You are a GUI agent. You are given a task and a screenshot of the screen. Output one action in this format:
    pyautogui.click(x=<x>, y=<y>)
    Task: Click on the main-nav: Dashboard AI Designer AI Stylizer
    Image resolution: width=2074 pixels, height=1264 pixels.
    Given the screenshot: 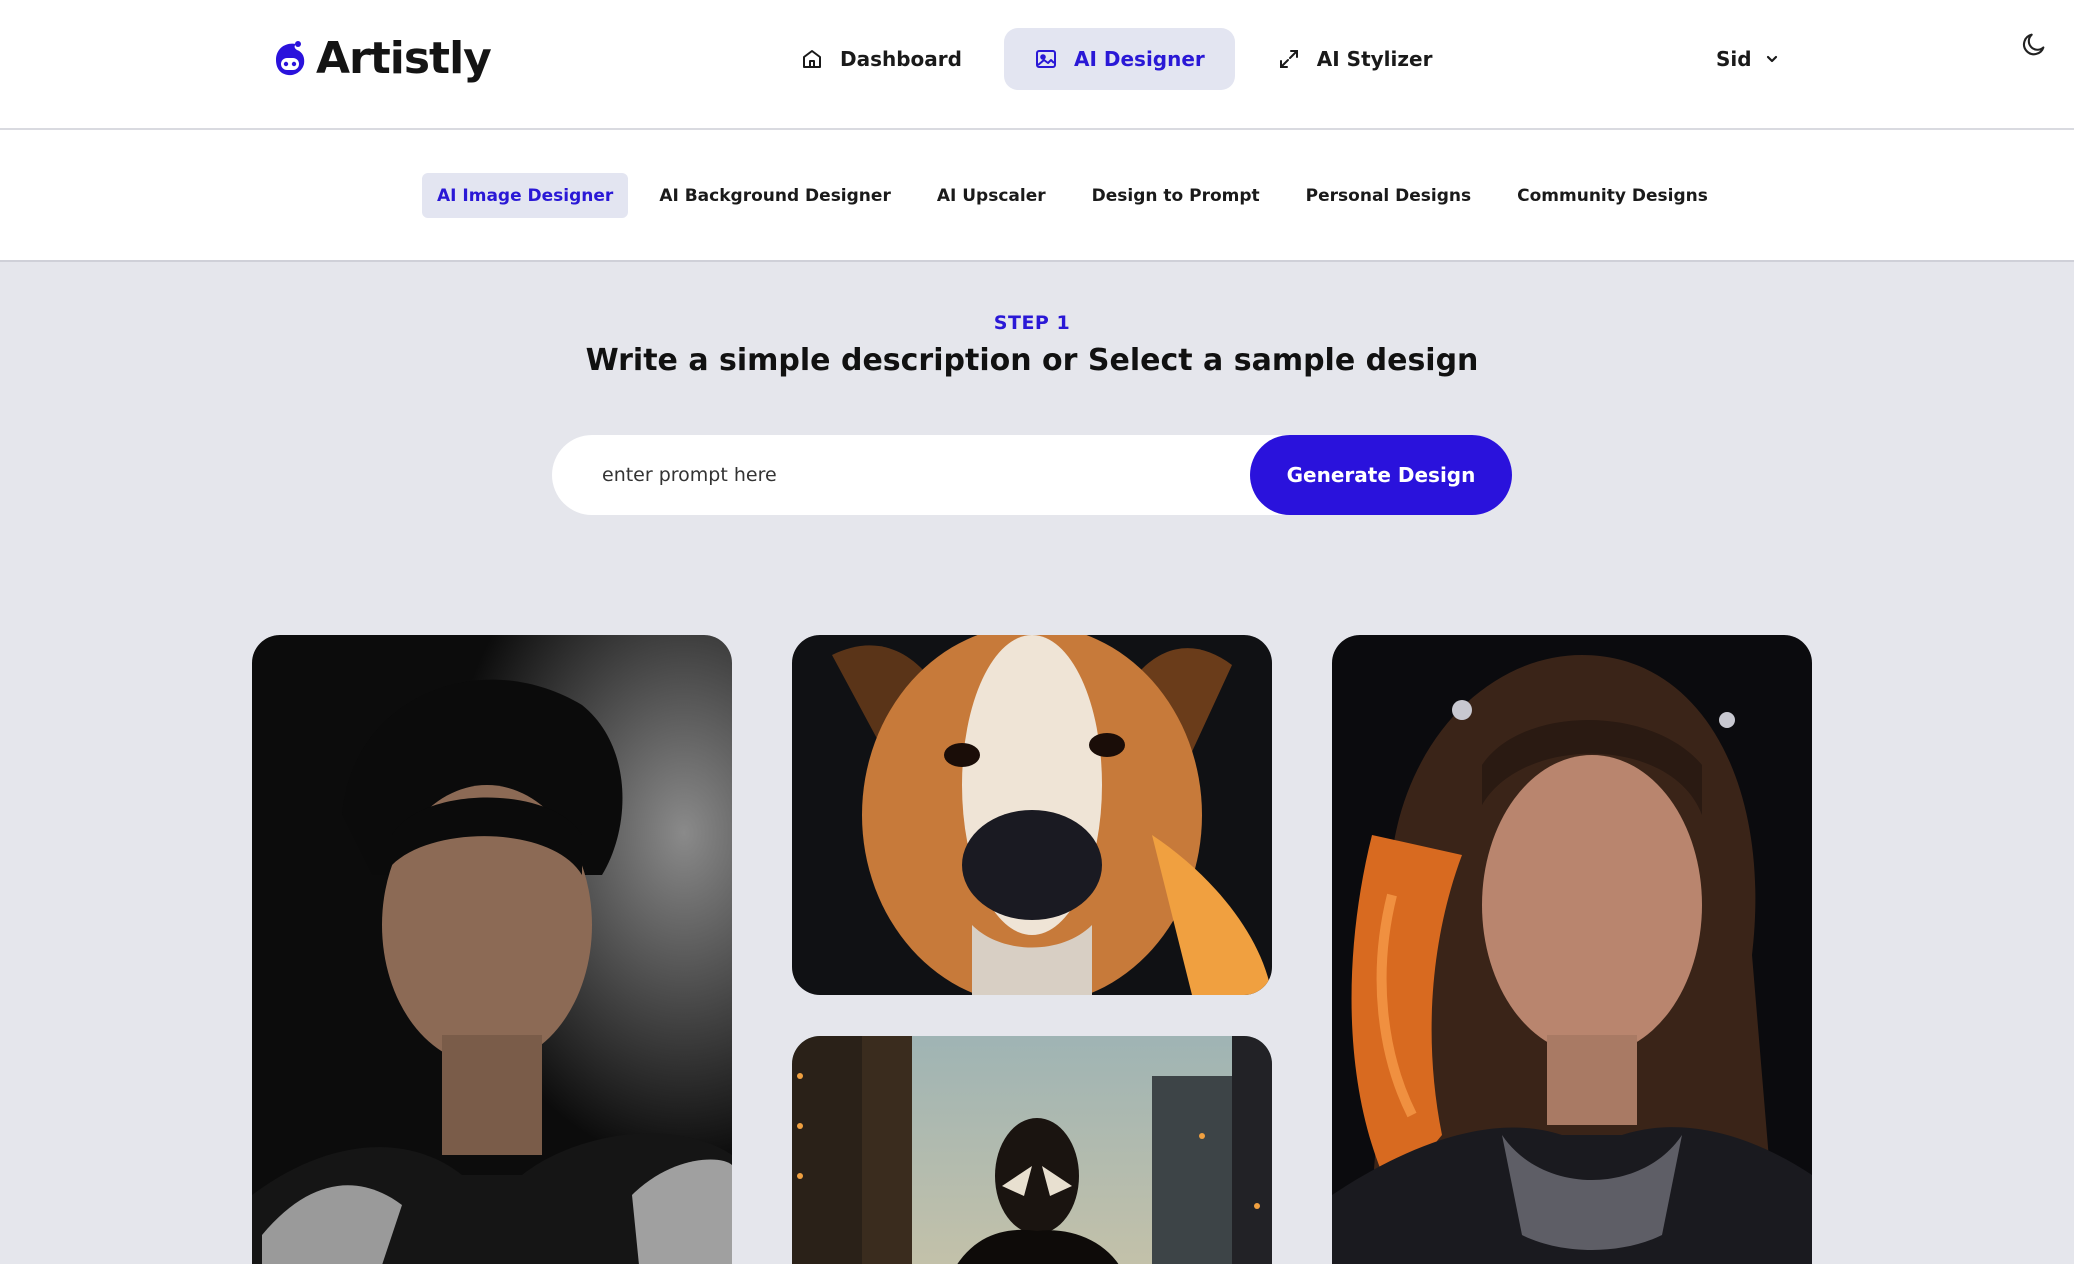 What is the action you would take?
    pyautogui.click(x=1116, y=59)
    